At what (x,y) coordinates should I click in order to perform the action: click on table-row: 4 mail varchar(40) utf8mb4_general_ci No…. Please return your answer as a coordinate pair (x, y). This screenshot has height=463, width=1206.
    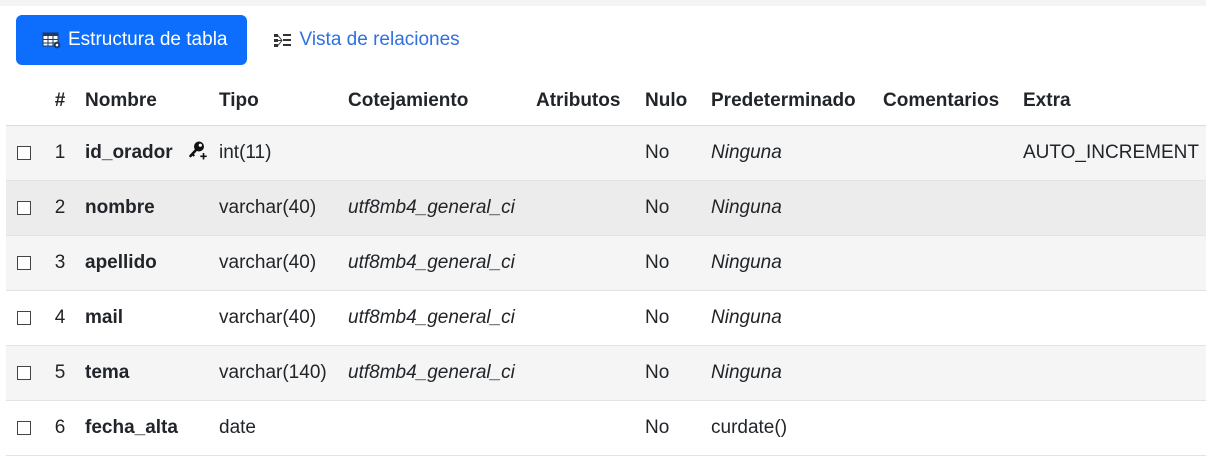
    Looking at the image, I should click on (606, 318).